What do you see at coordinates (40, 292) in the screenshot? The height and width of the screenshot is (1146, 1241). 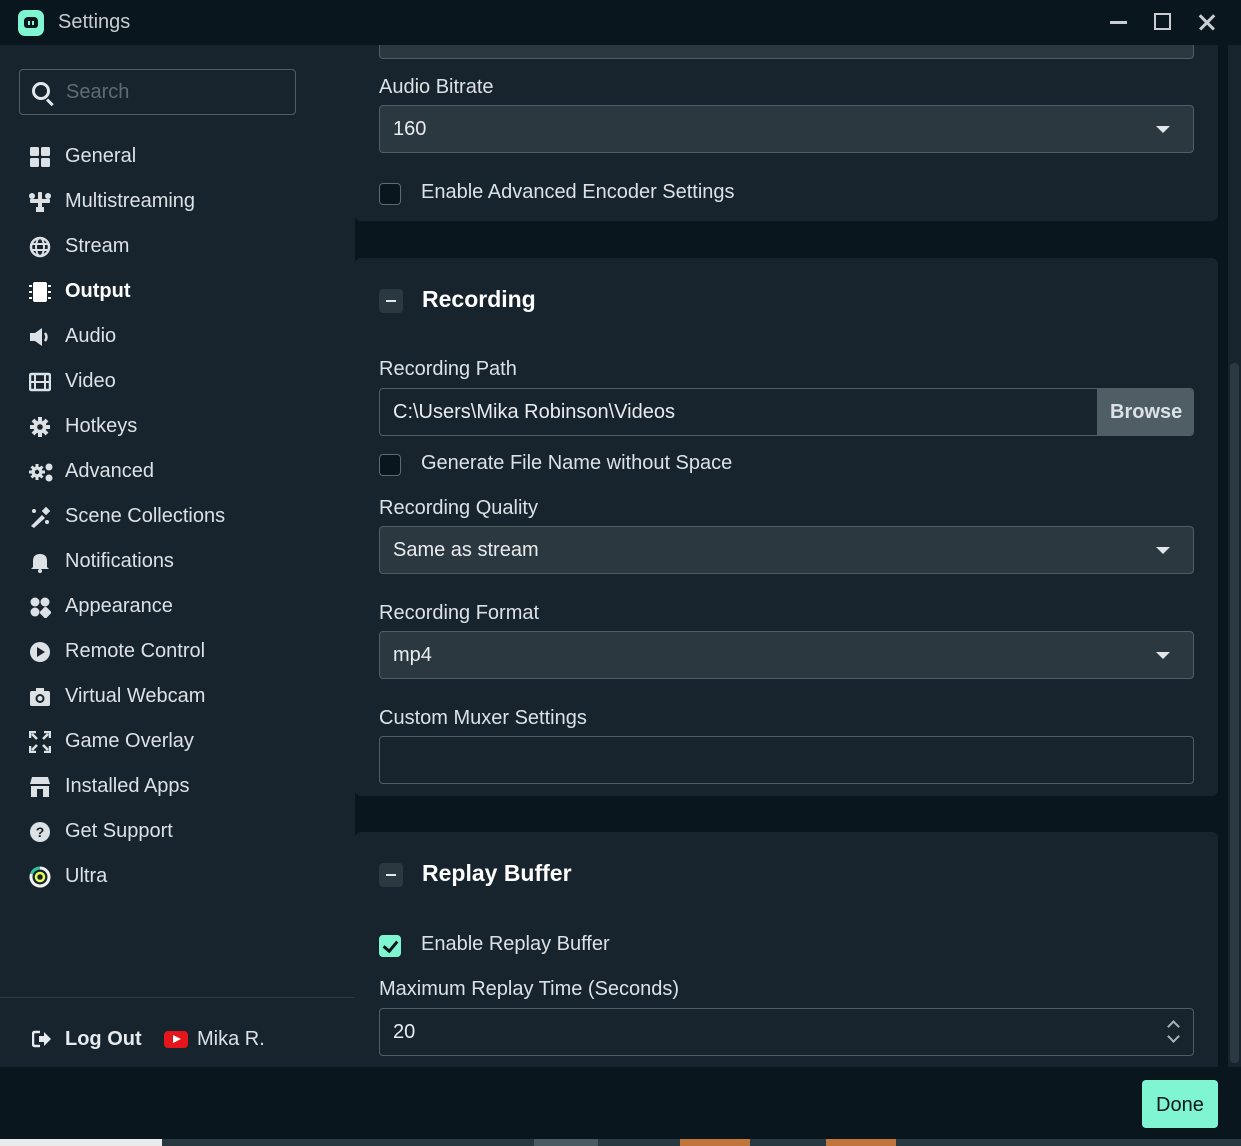 I see `output-icon` at bounding box center [40, 292].